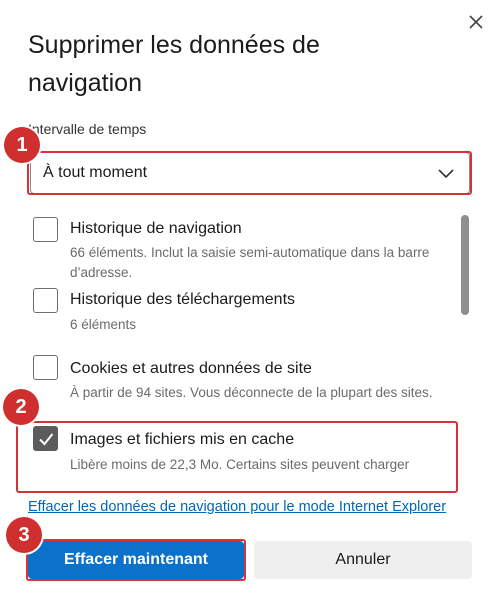  I want to click on item-title: Cookies et autres données de site, so click(191, 368).